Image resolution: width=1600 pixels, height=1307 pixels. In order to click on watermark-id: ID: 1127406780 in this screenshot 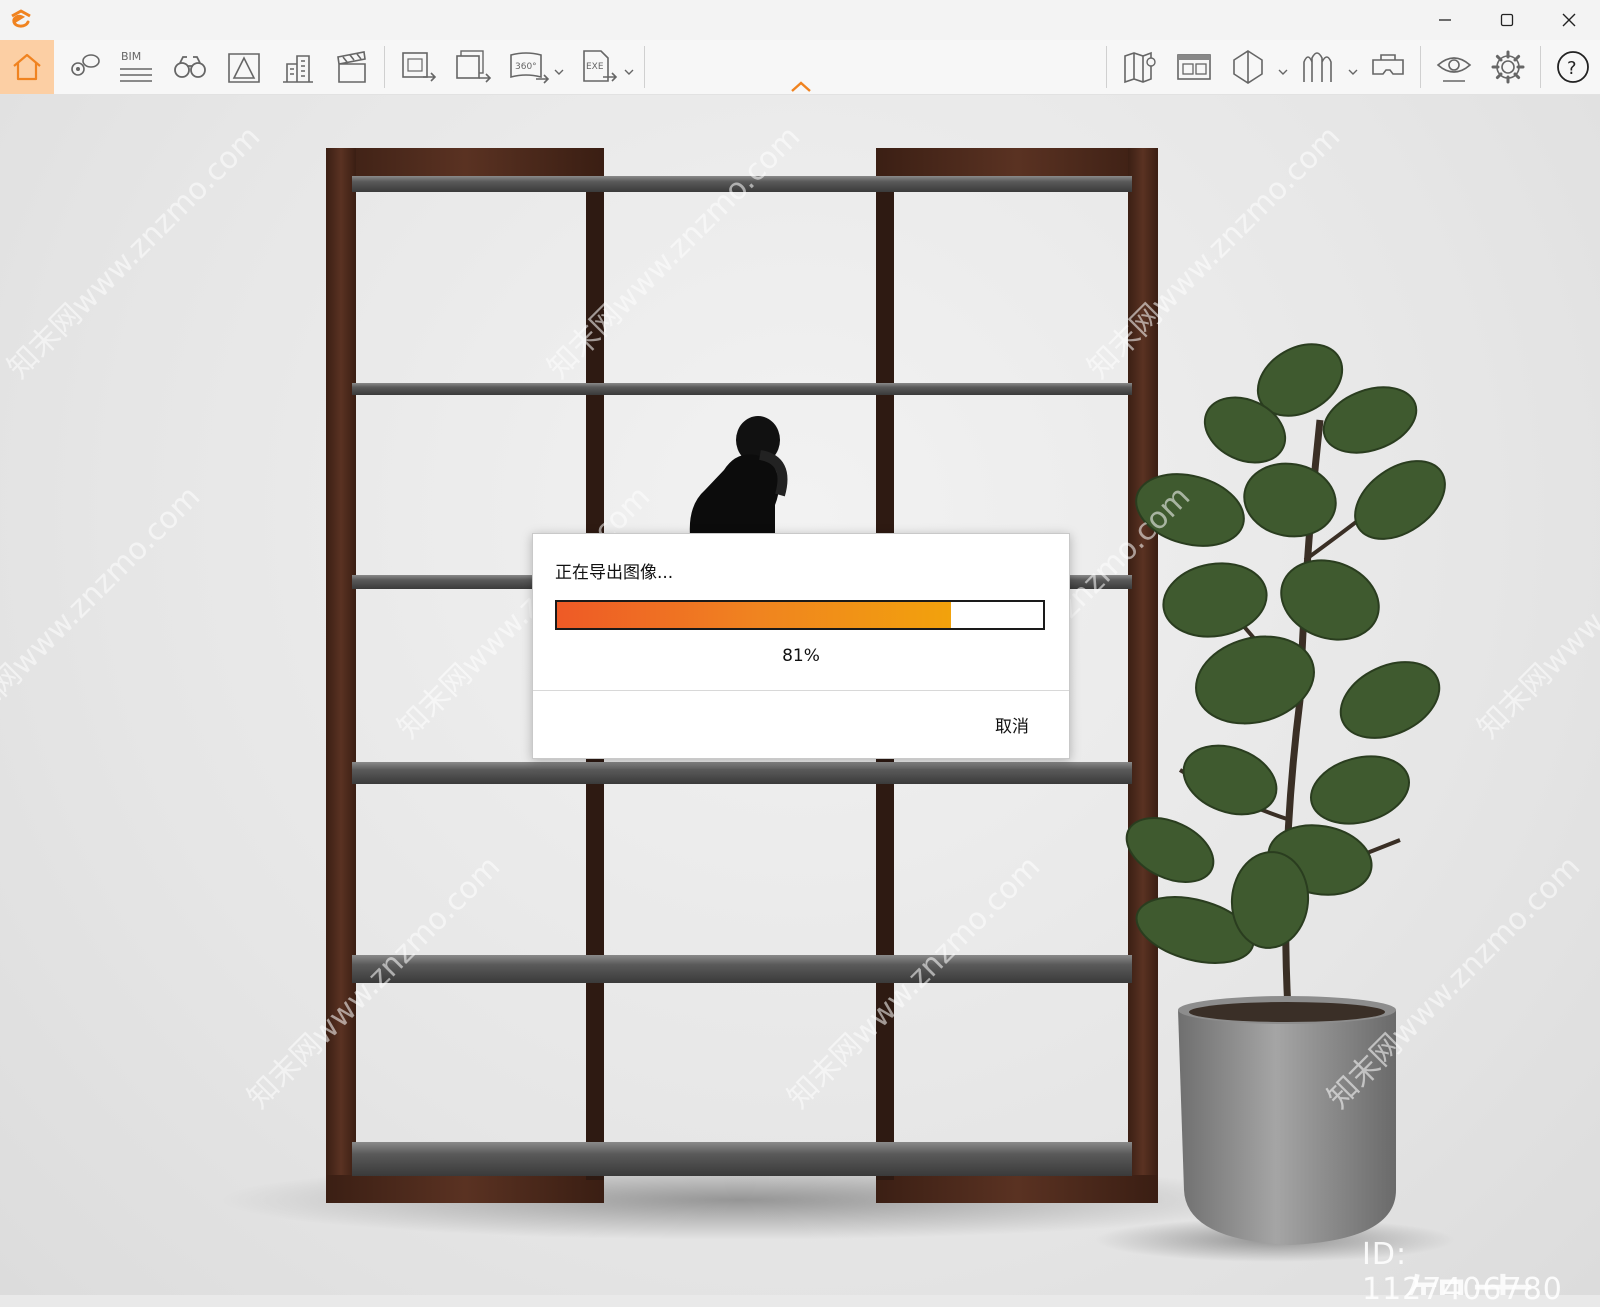, I will do `click(1462, 1272)`.